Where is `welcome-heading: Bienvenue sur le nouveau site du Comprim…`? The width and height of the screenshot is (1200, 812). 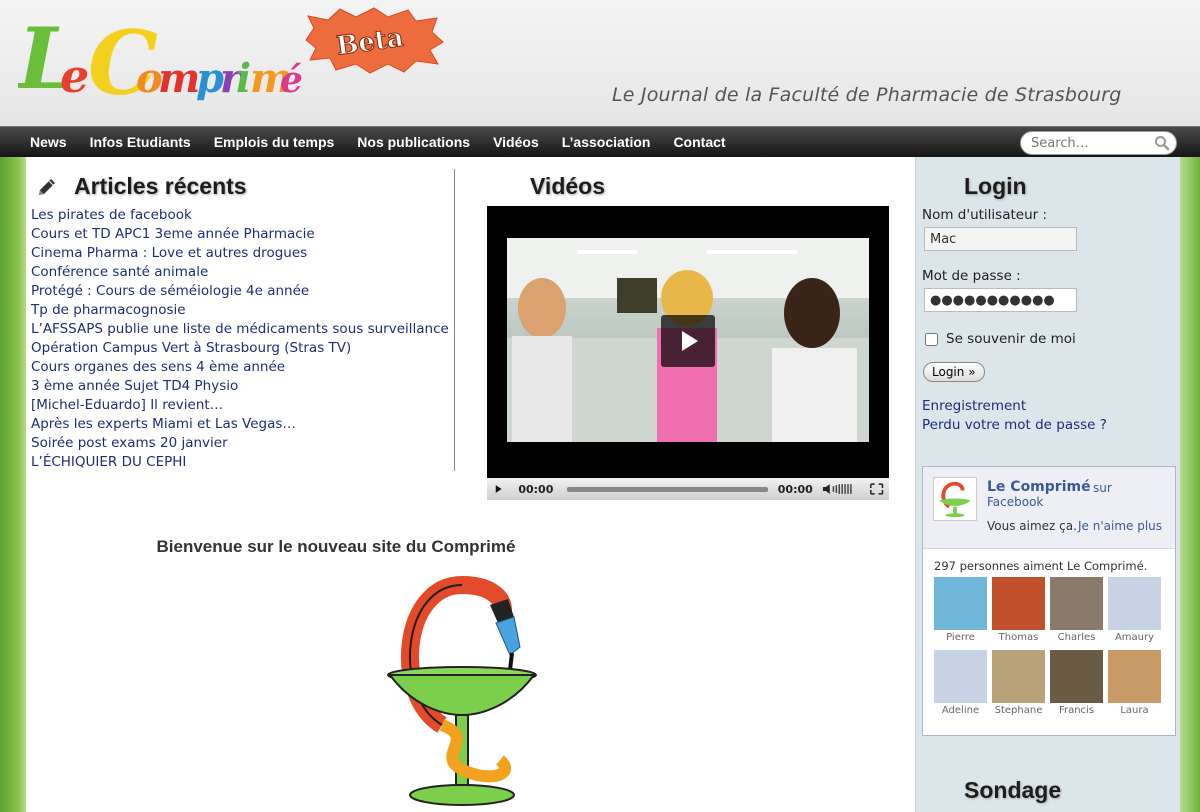 welcome-heading: Bienvenue sur le nouveau site du Comprim… is located at coordinates (336, 546).